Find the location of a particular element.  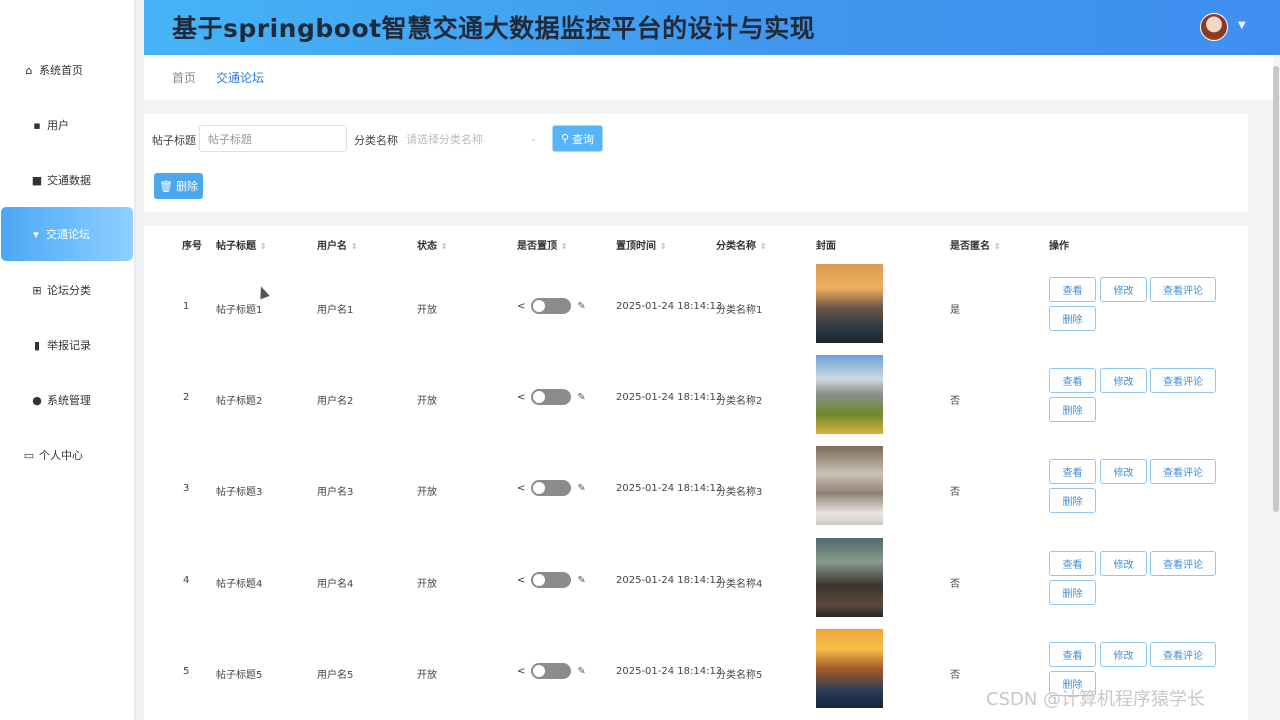

watermark: CSDN @计算机程序猿学长 is located at coordinates (1096, 699).